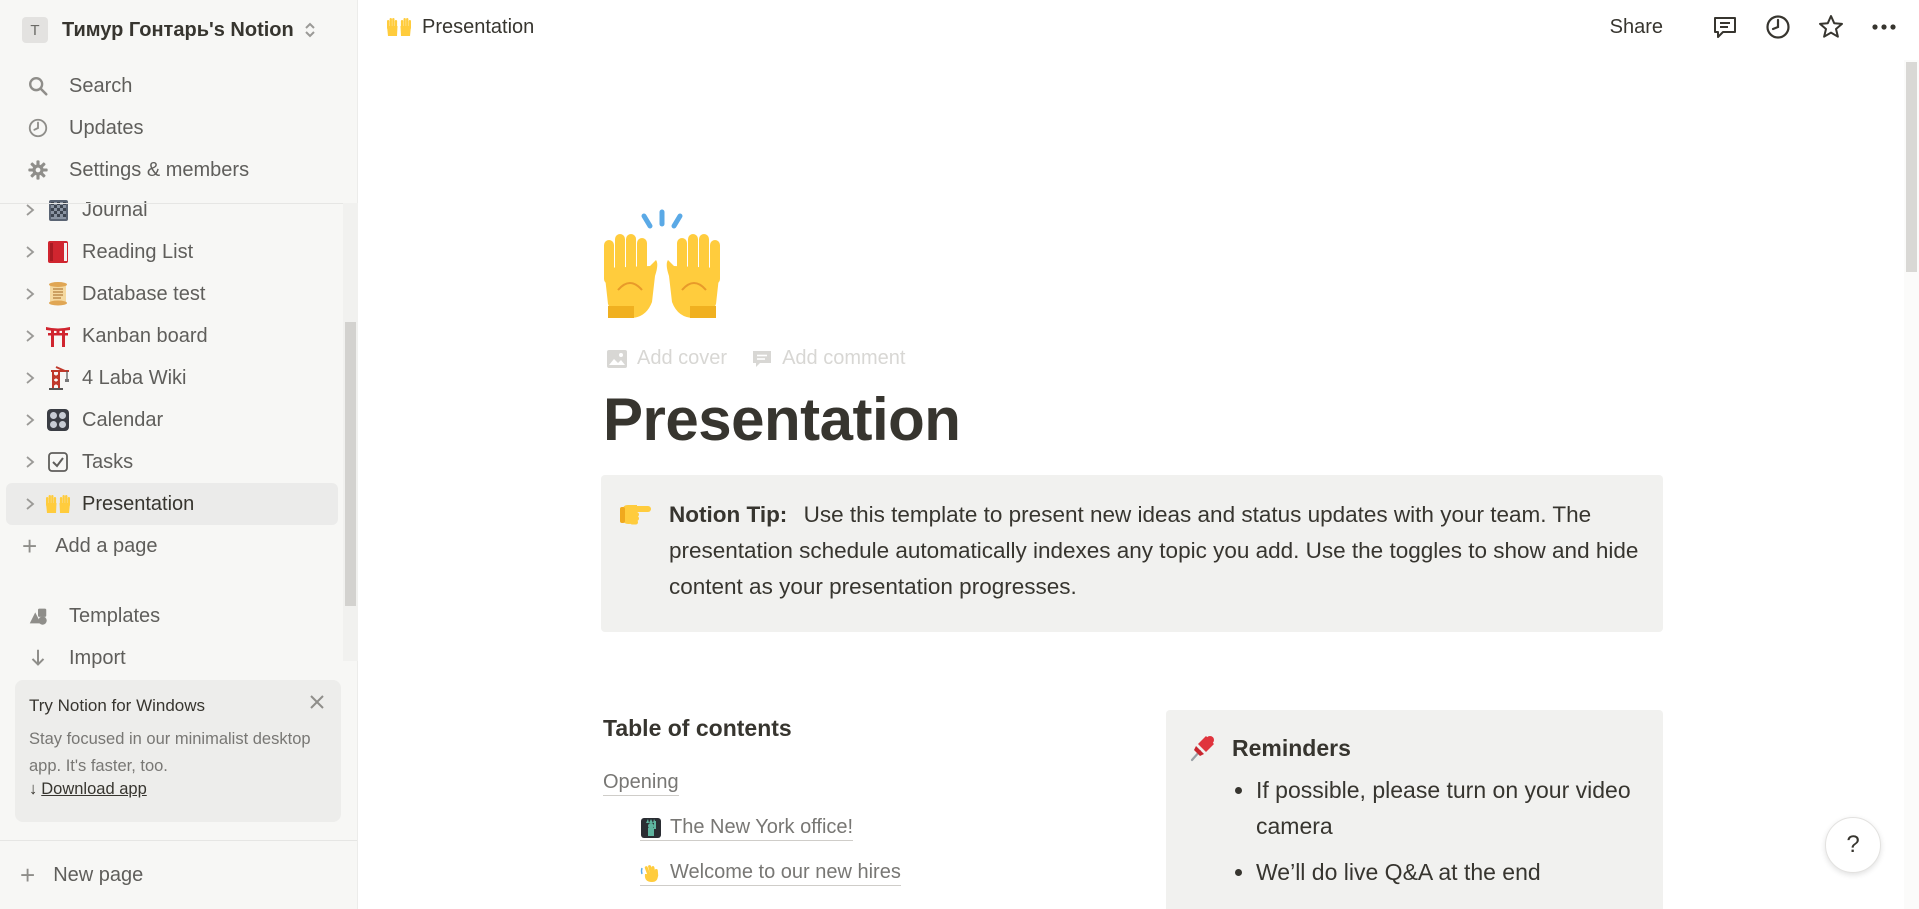  What do you see at coordinates (58, 210) in the screenshot?
I see `notebook-icon` at bounding box center [58, 210].